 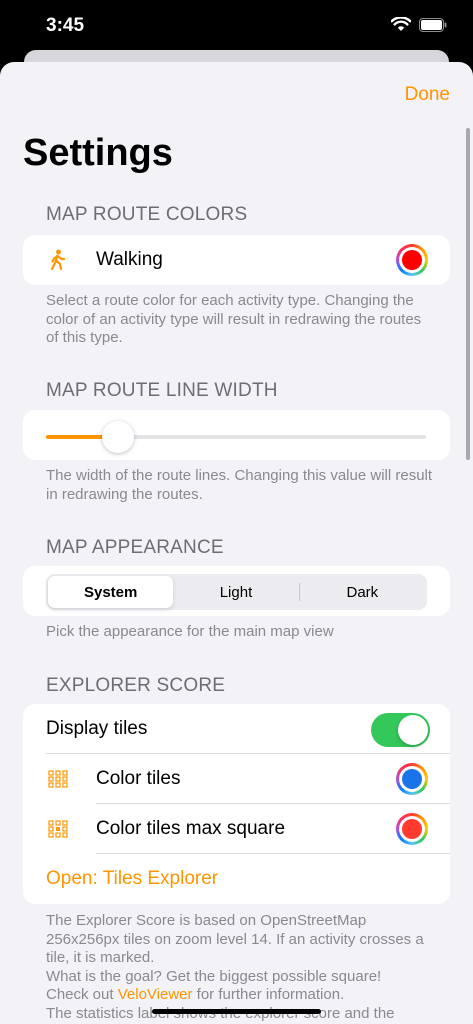 What do you see at coordinates (236, 729) in the screenshot?
I see `display-tiles-row: Display tiles` at bounding box center [236, 729].